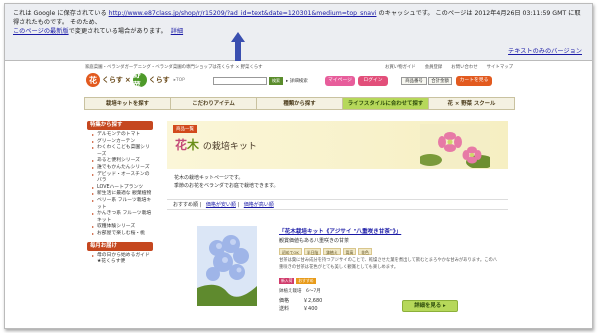  Describe the element at coordinates (179, 80) in the screenshot. I see `top-link: ▸TOP` at that location.